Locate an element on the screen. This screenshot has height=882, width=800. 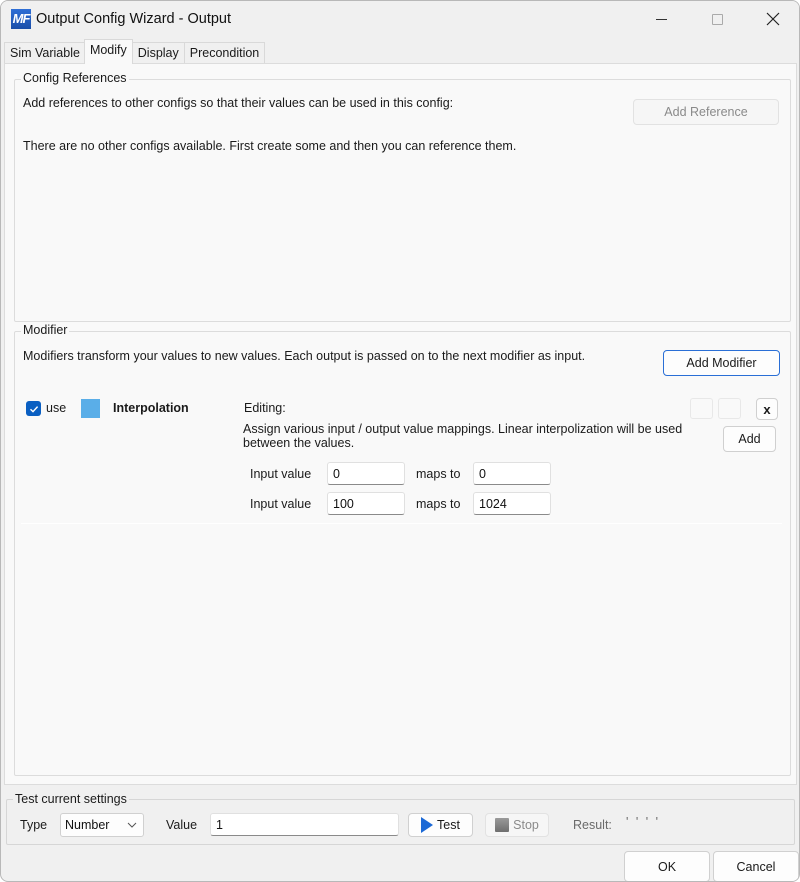
tab-strip: Sim Variable Modify Display Precondition is located at coordinates (135, 51).